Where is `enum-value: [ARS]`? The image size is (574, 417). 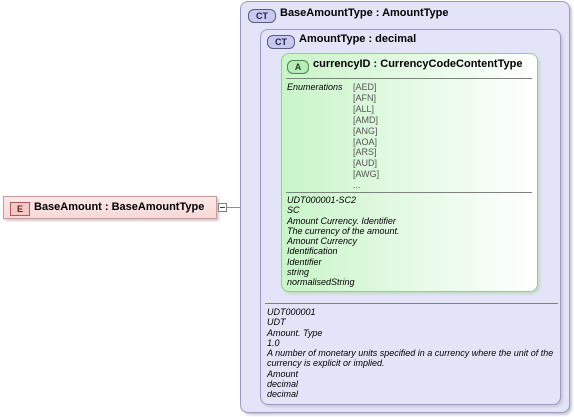 enum-value: [ARS] is located at coordinates (365, 152).